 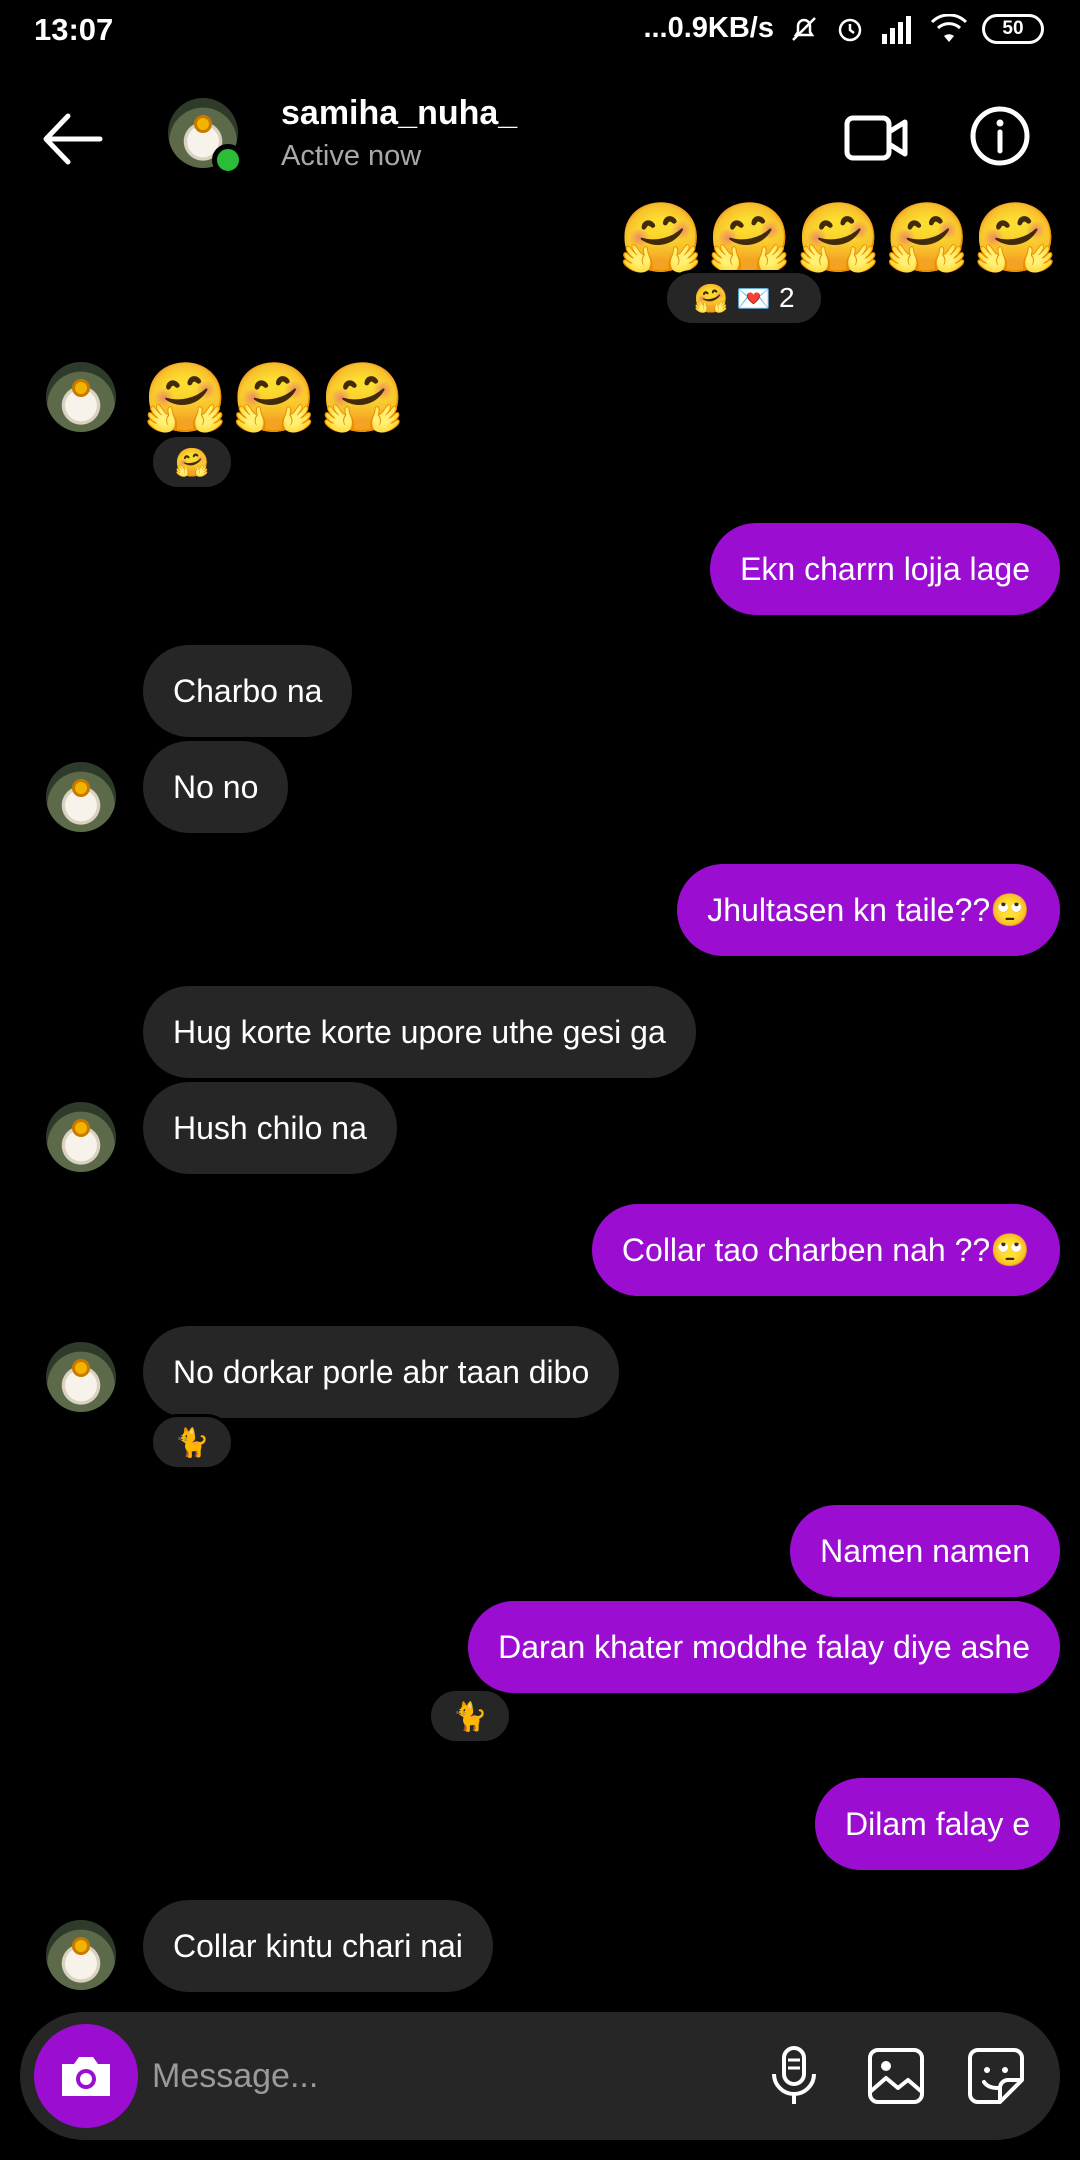 I want to click on battery-icon: 50, so click(x=1013, y=28).